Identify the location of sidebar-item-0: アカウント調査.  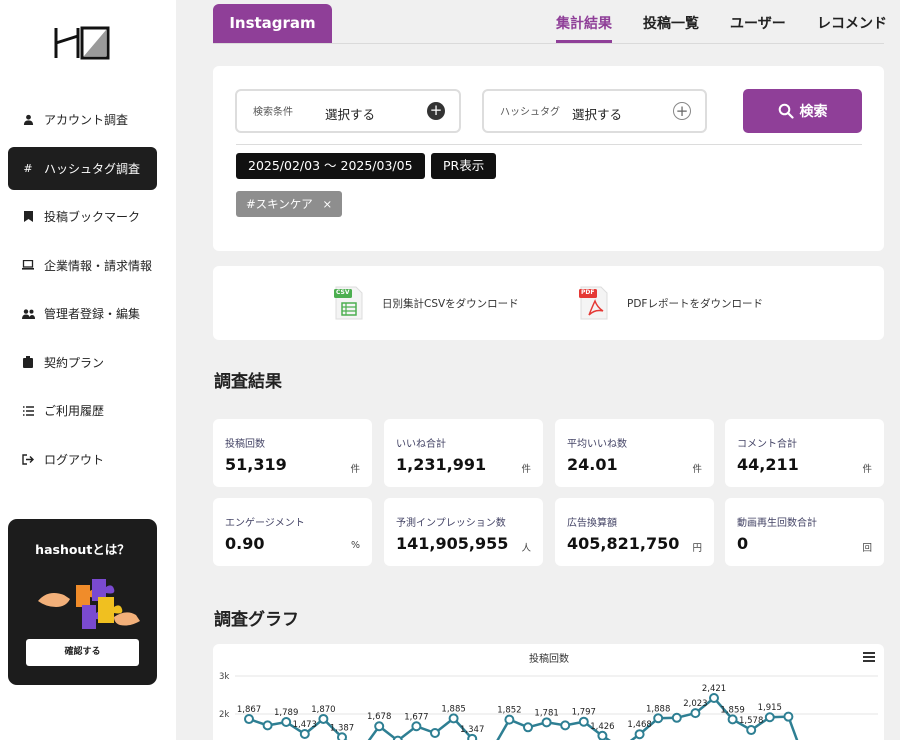
(82, 119).